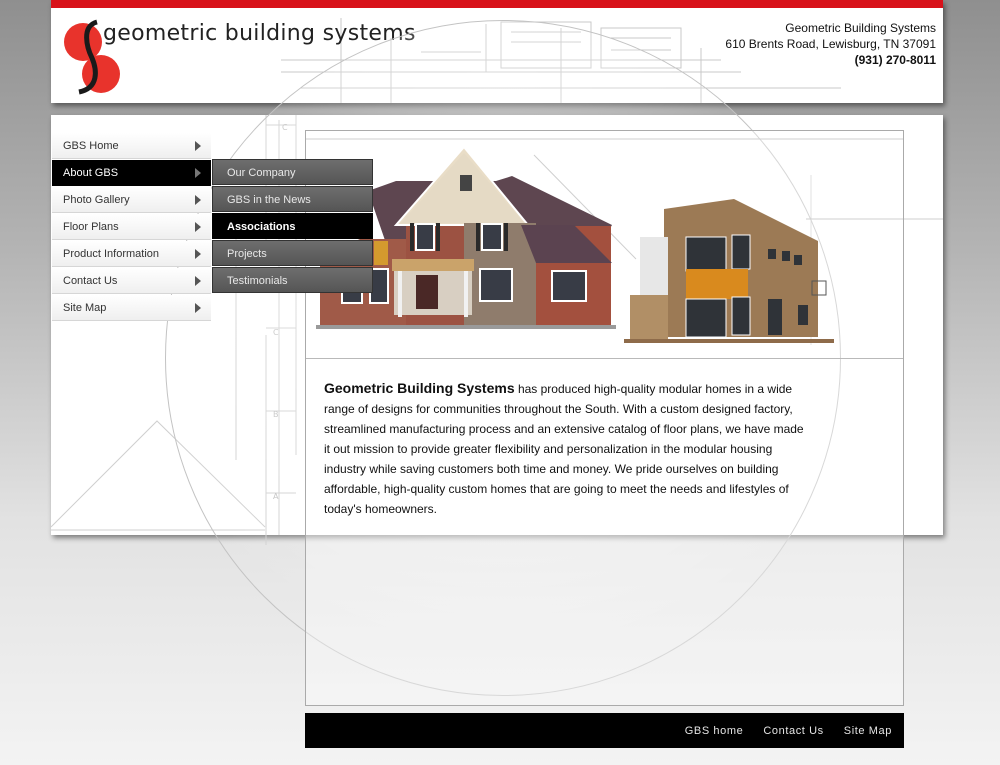 The height and width of the screenshot is (765, 1000). I want to click on site-footer: GBS home Contact Us Site Map, so click(604, 730).